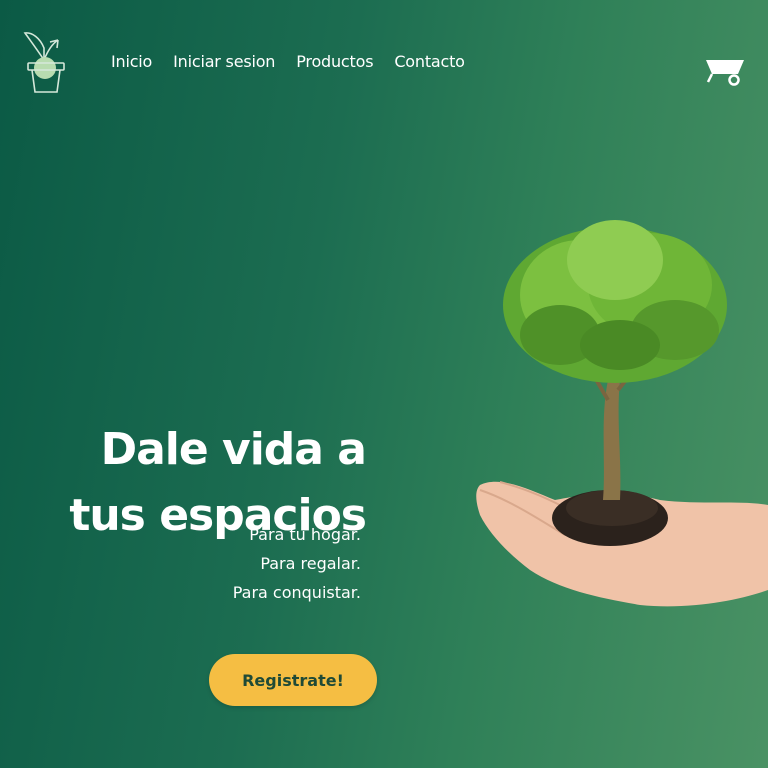  What do you see at coordinates (429, 61) in the screenshot?
I see `nav-item-contacto: Contacto` at bounding box center [429, 61].